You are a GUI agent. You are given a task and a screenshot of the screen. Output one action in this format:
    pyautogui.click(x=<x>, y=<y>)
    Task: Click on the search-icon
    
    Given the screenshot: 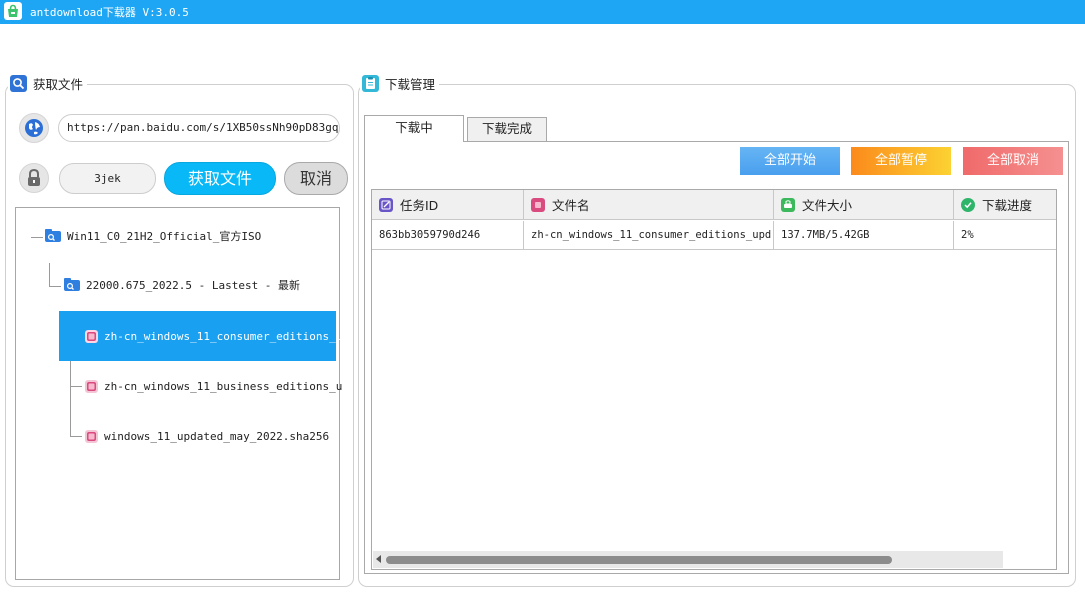 What is the action you would take?
    pyautogui.click(x=18, y=83)
    